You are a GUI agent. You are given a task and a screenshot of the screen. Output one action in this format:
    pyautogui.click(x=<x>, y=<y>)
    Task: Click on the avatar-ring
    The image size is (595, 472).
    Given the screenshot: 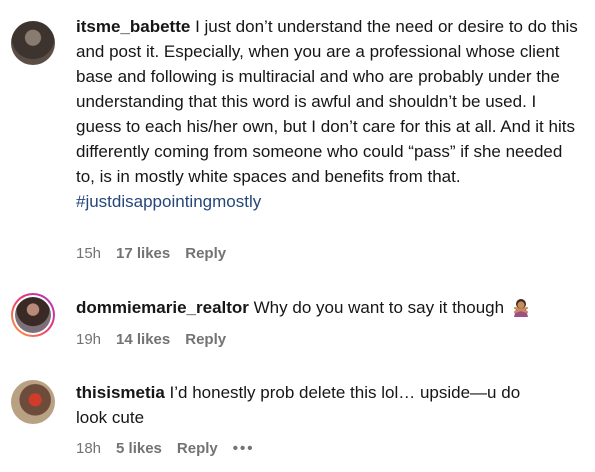 What is the action you would take?
    pyautogui.click(x=33, y=315)
    